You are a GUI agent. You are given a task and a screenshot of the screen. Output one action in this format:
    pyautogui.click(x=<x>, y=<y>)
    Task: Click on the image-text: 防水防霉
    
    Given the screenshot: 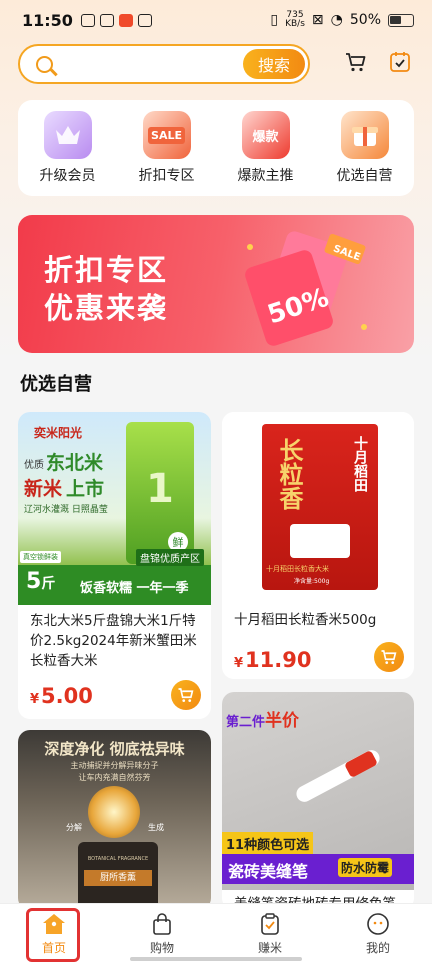 What is the action you would take?
    pyautogui.click(x=365, y=867)
    